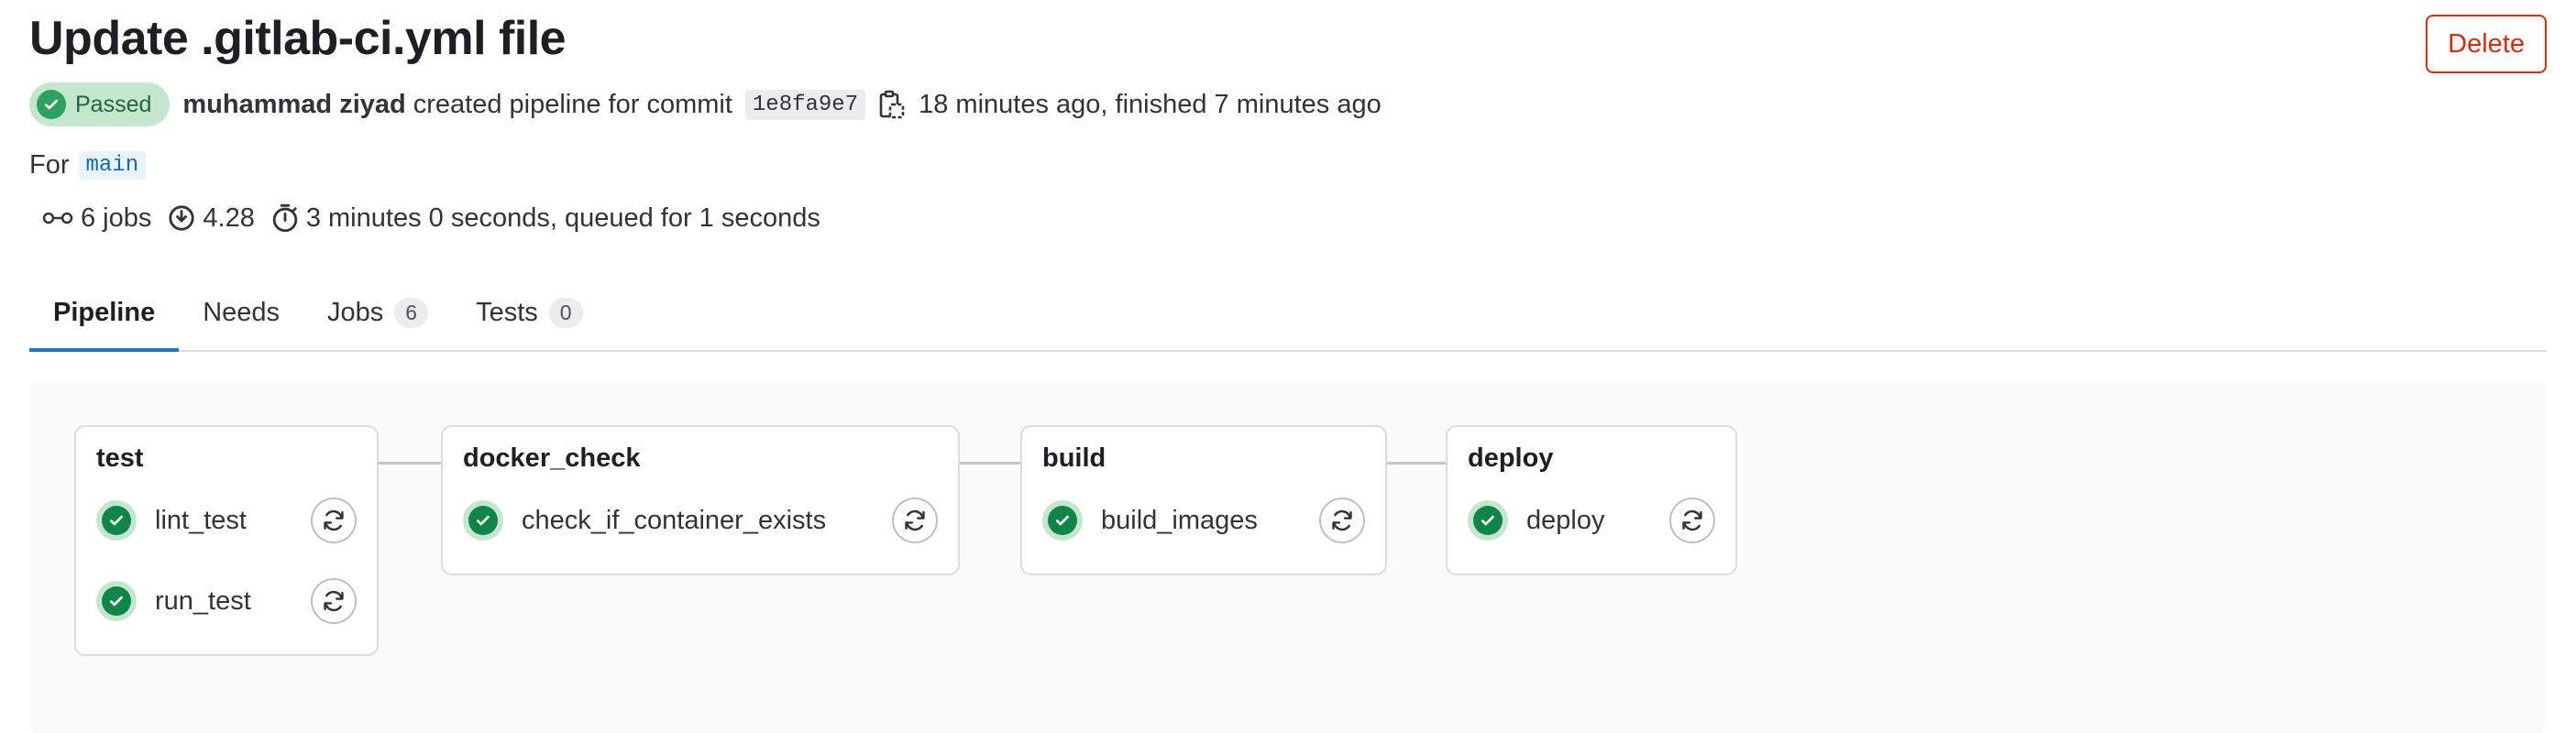  Describe the element at coordinates (1150, 104) in the screenshot. I see `timing-text: 18 minutes ago, finished 7 minutes ago` at that location.